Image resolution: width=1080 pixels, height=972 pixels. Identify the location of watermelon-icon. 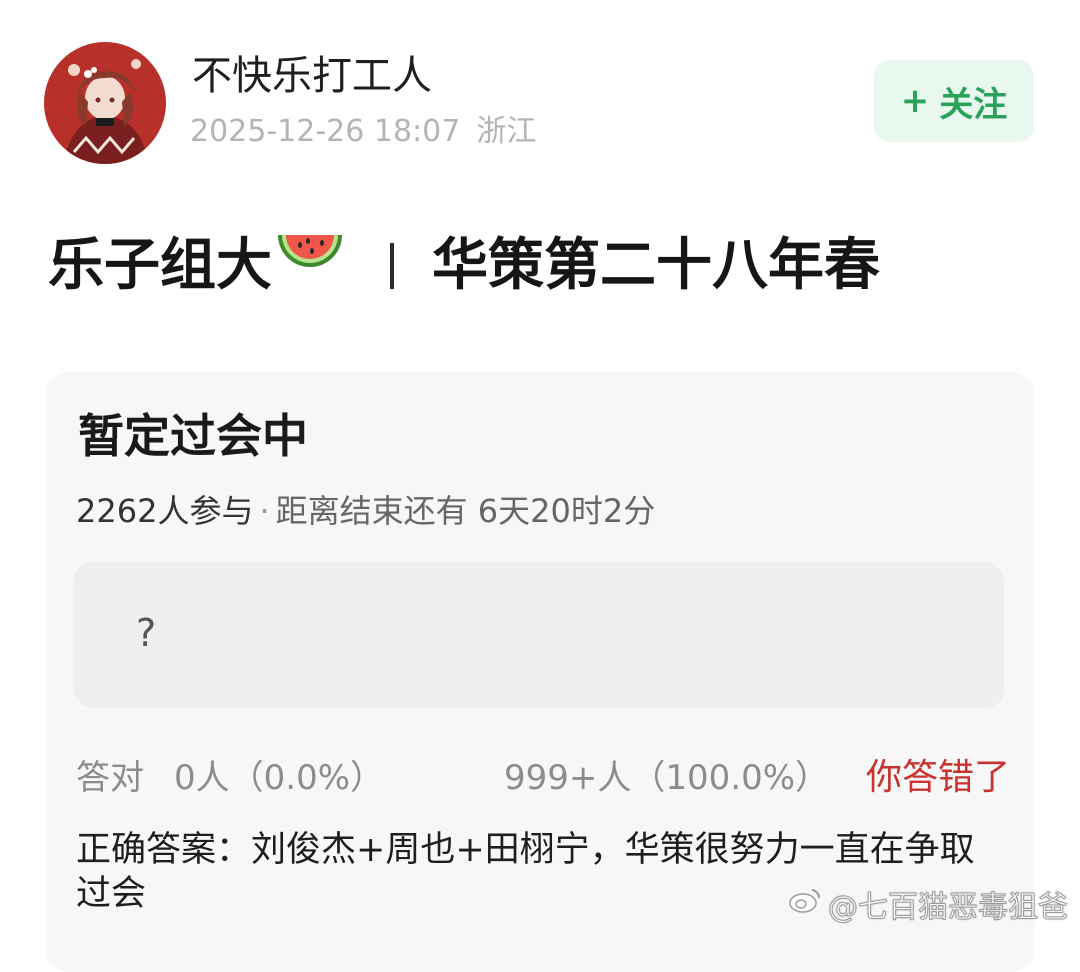
(310, 266).